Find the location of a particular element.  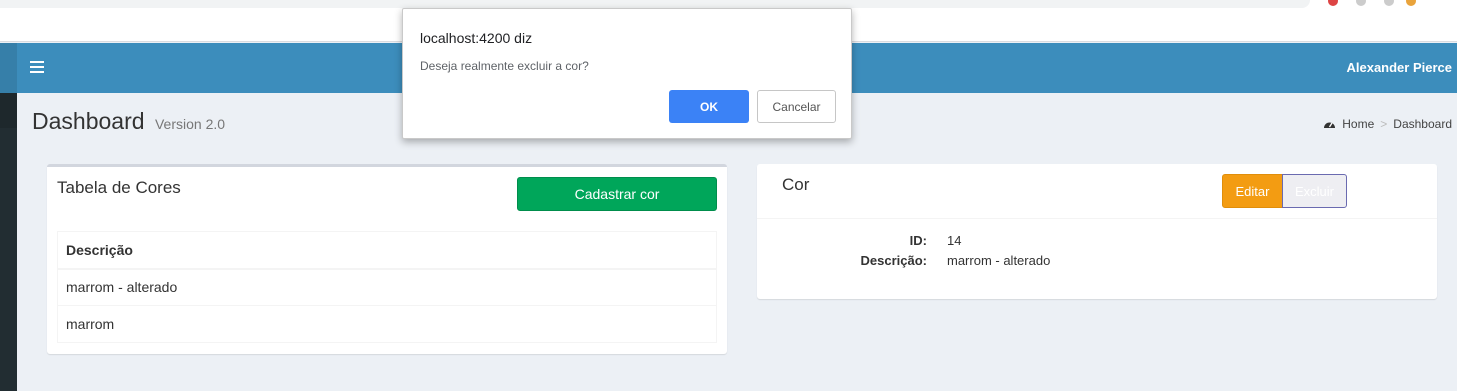

dialog-message: Deseja realmente excluir a cor? is located at coordinates (504, 66).